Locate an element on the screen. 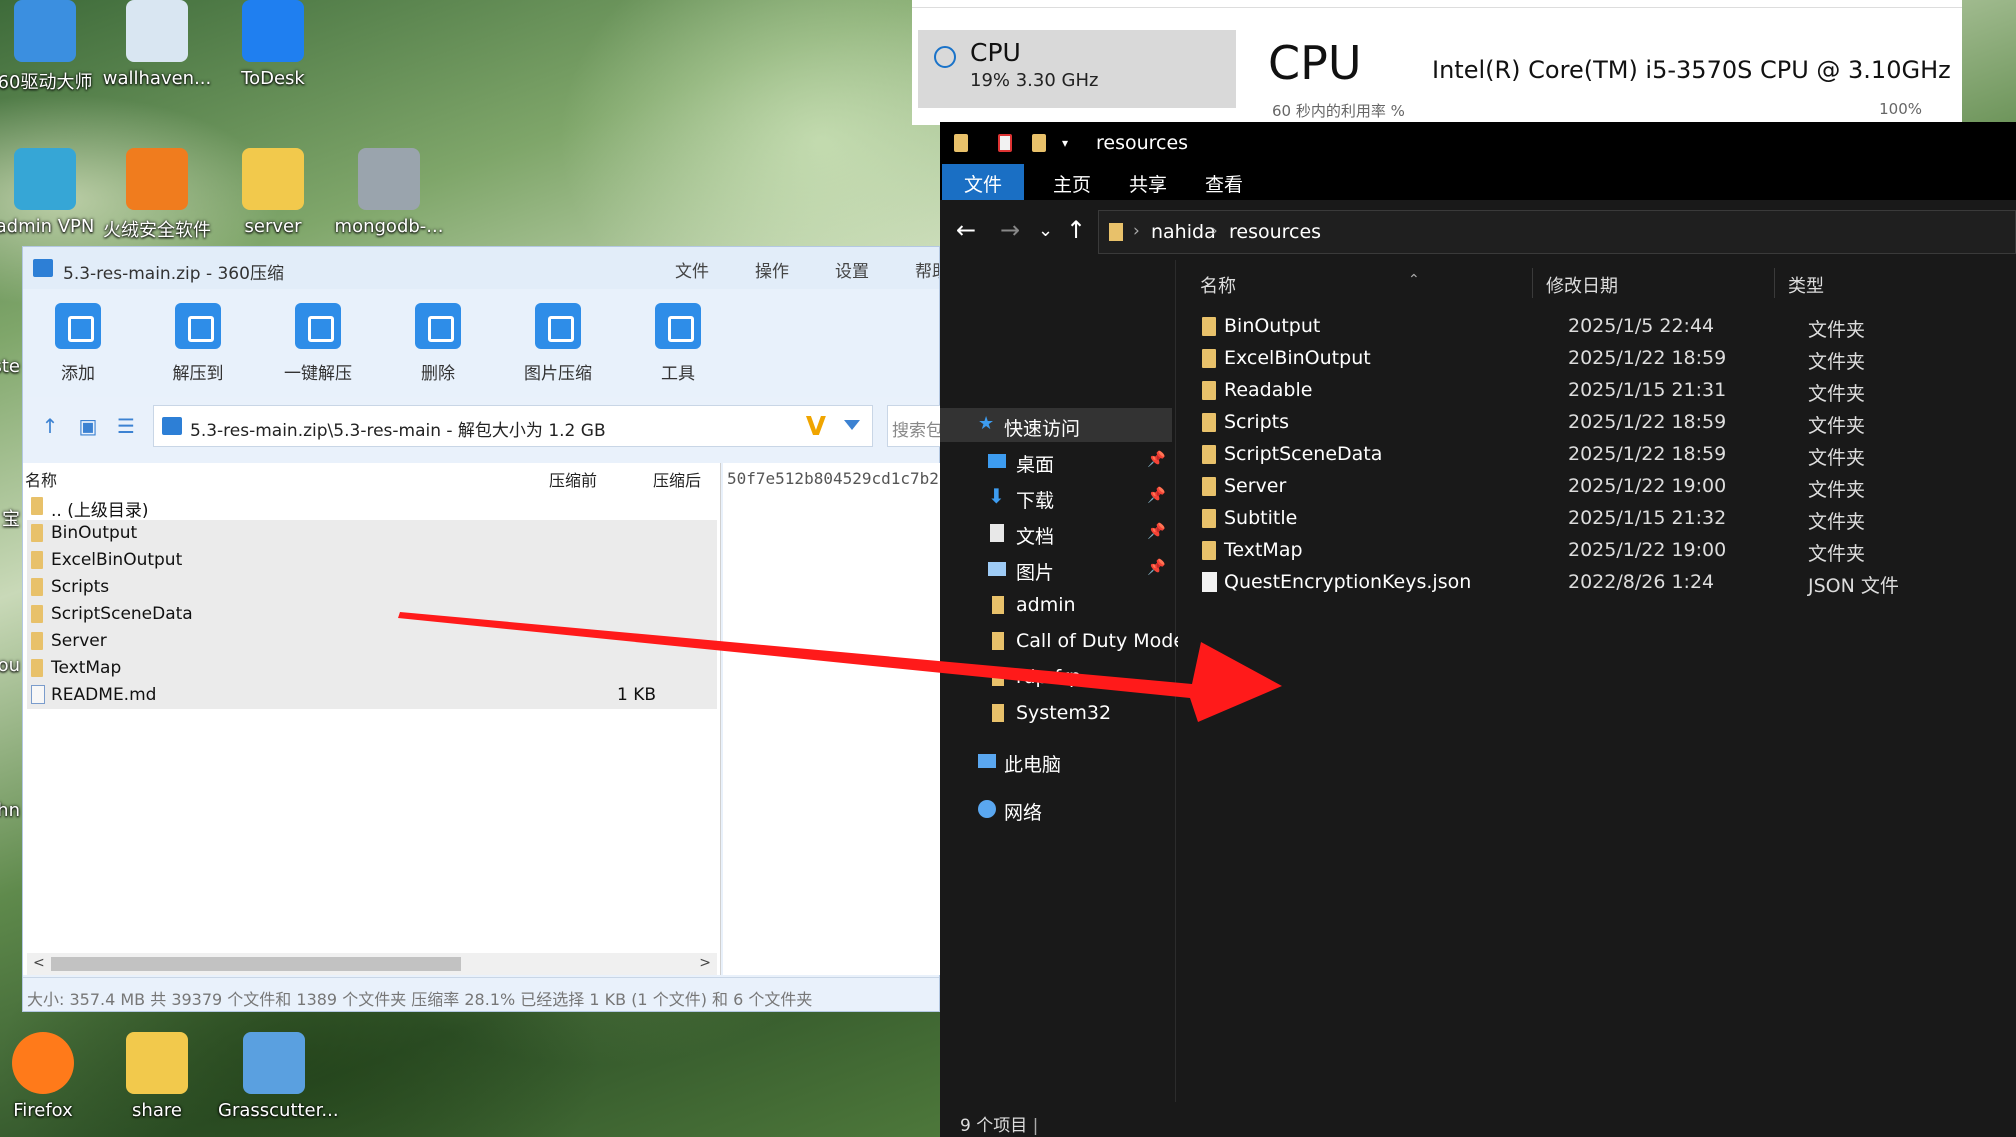 This screenshot has width=2016, height=1137. arrow-shape is located at coordinates (840, 667).